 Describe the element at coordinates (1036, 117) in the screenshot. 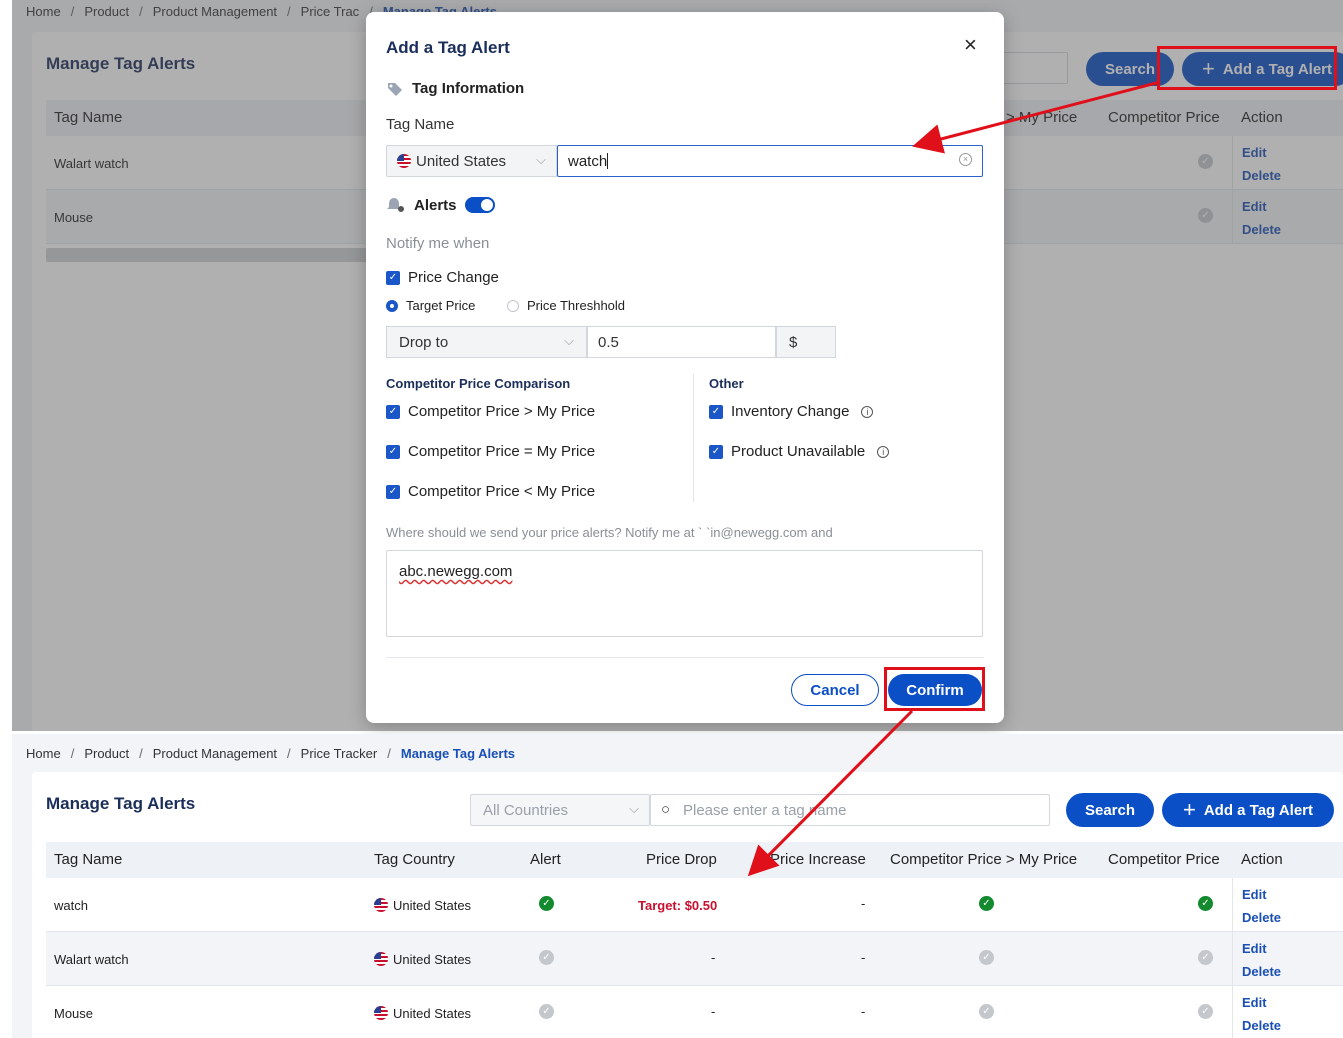

I see `arrow-to-tag-input` at that location.